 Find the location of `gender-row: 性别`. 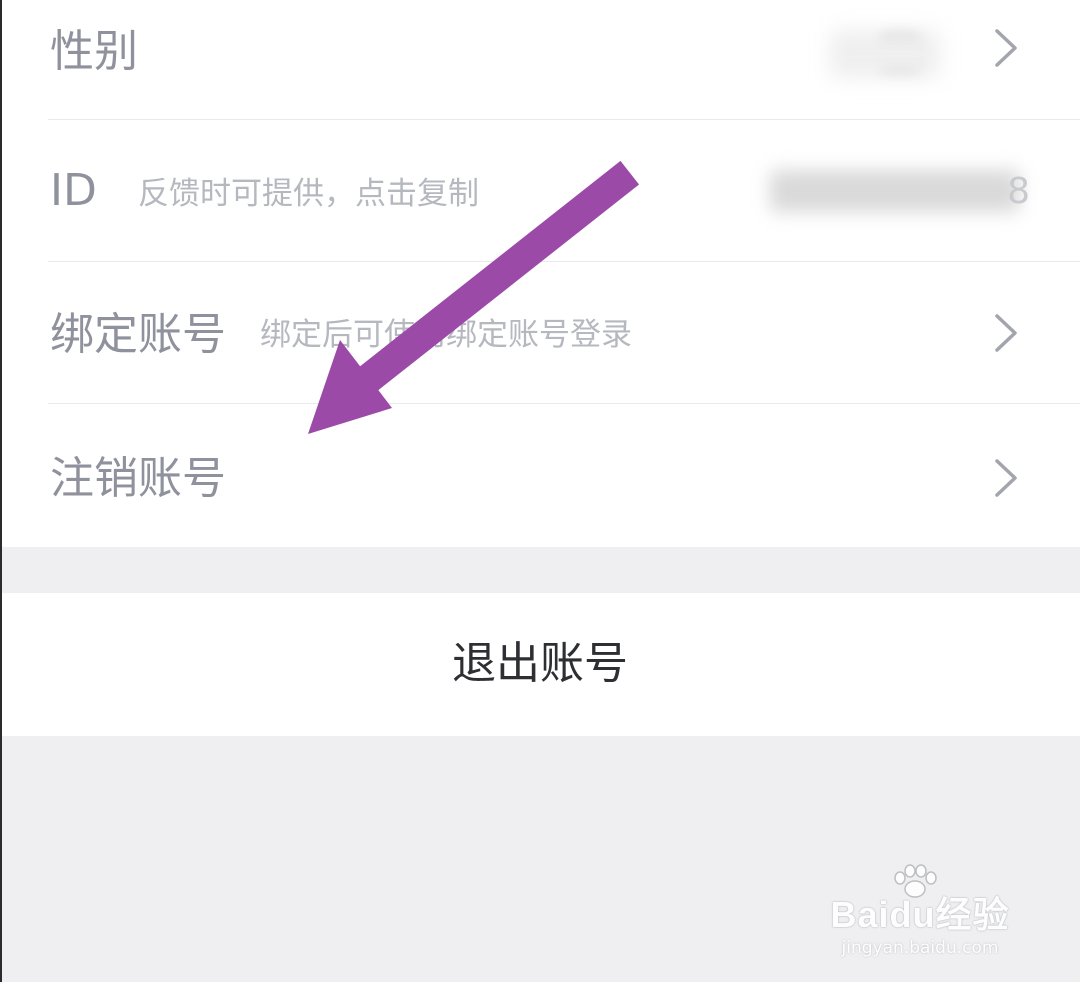

gender-row: 性别 is located at coordinates (540, 60).